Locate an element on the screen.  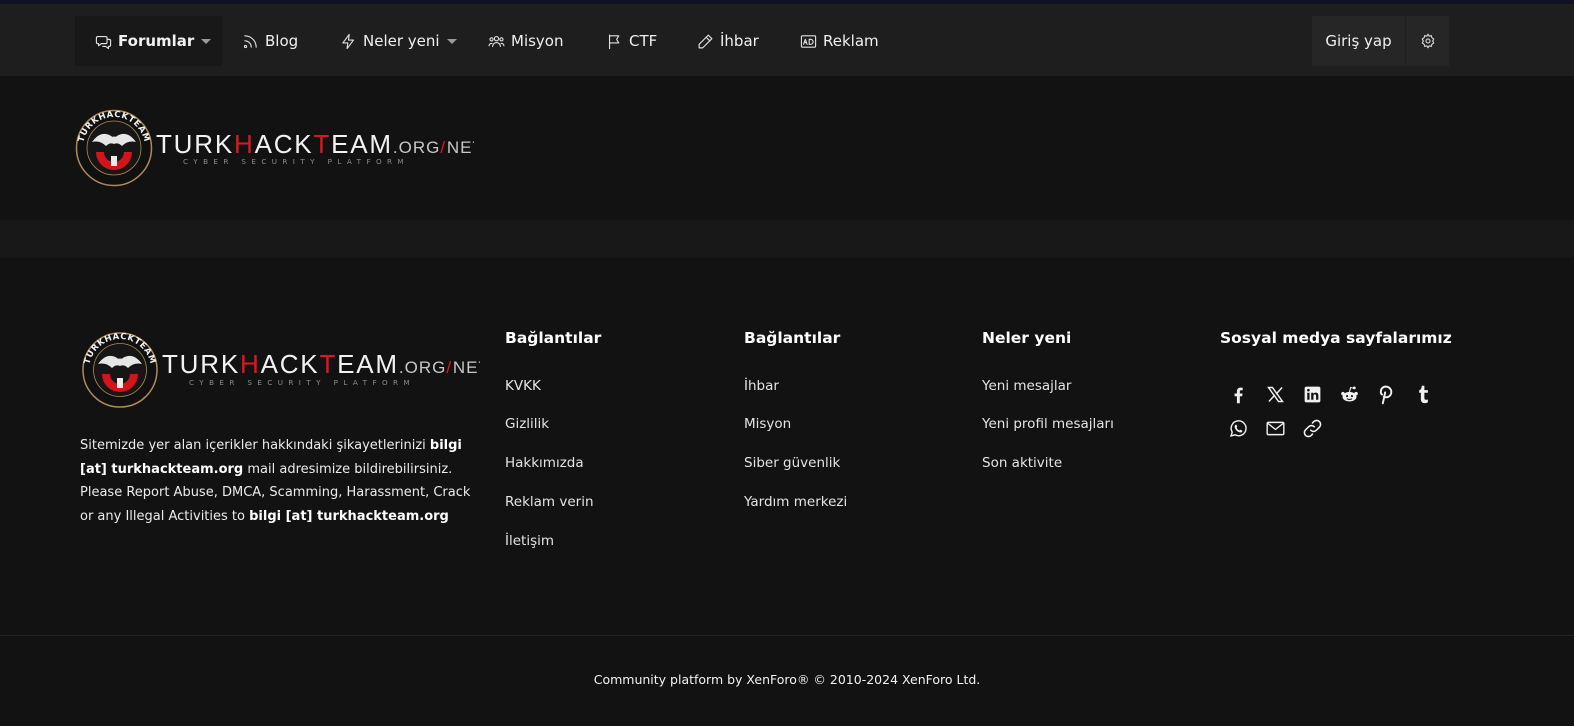
nav-reklam: Reklam is located at coordinates (839, 41).